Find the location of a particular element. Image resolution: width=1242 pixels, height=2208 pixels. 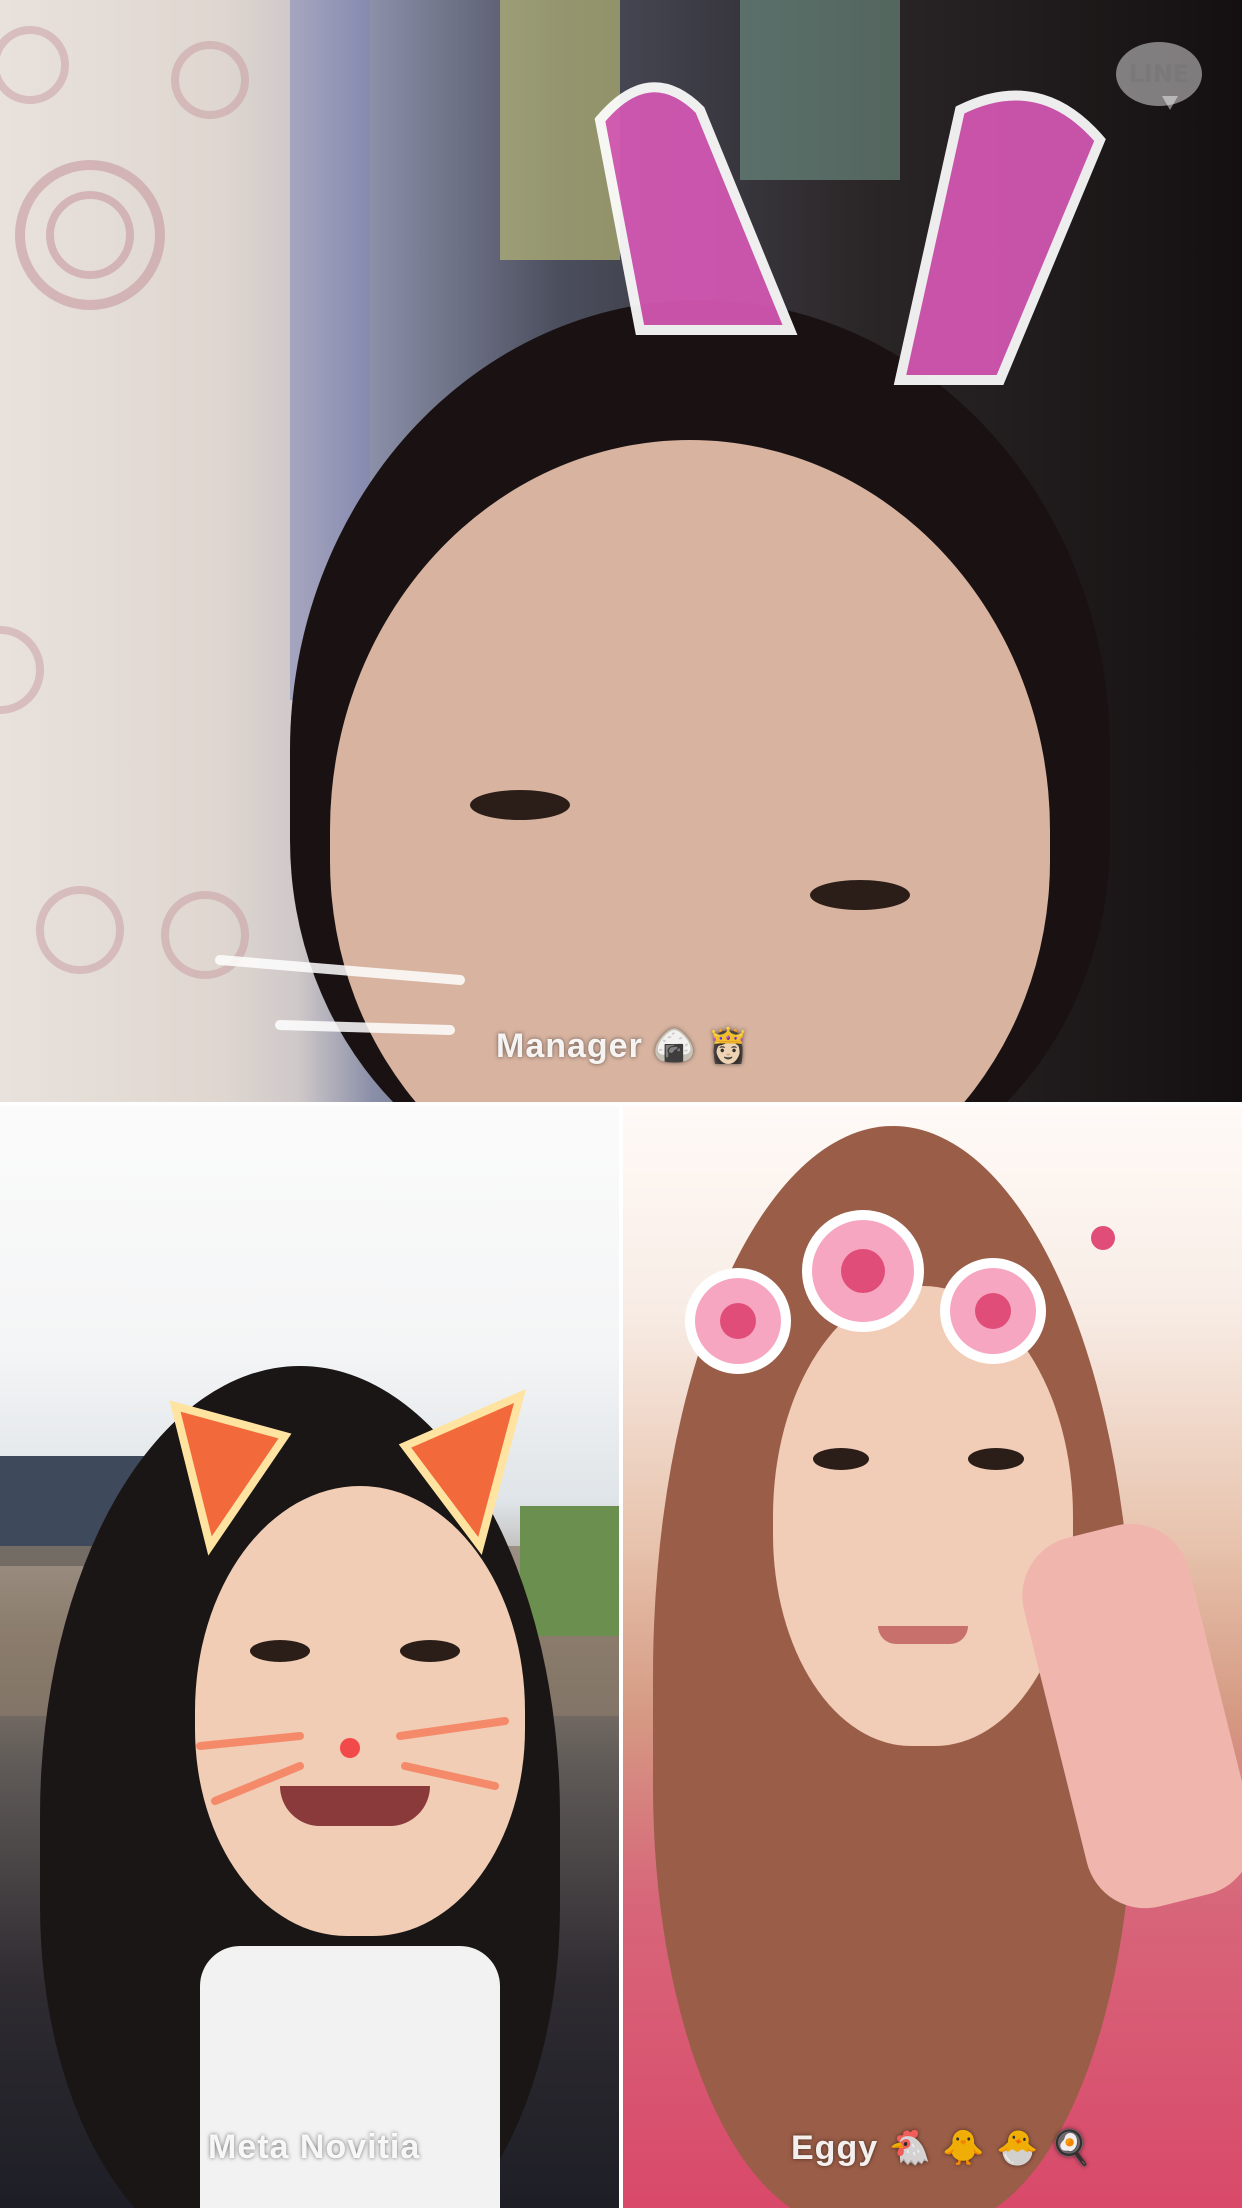

participant-name: Meta Novitia is located at coordinates (314, 2147).